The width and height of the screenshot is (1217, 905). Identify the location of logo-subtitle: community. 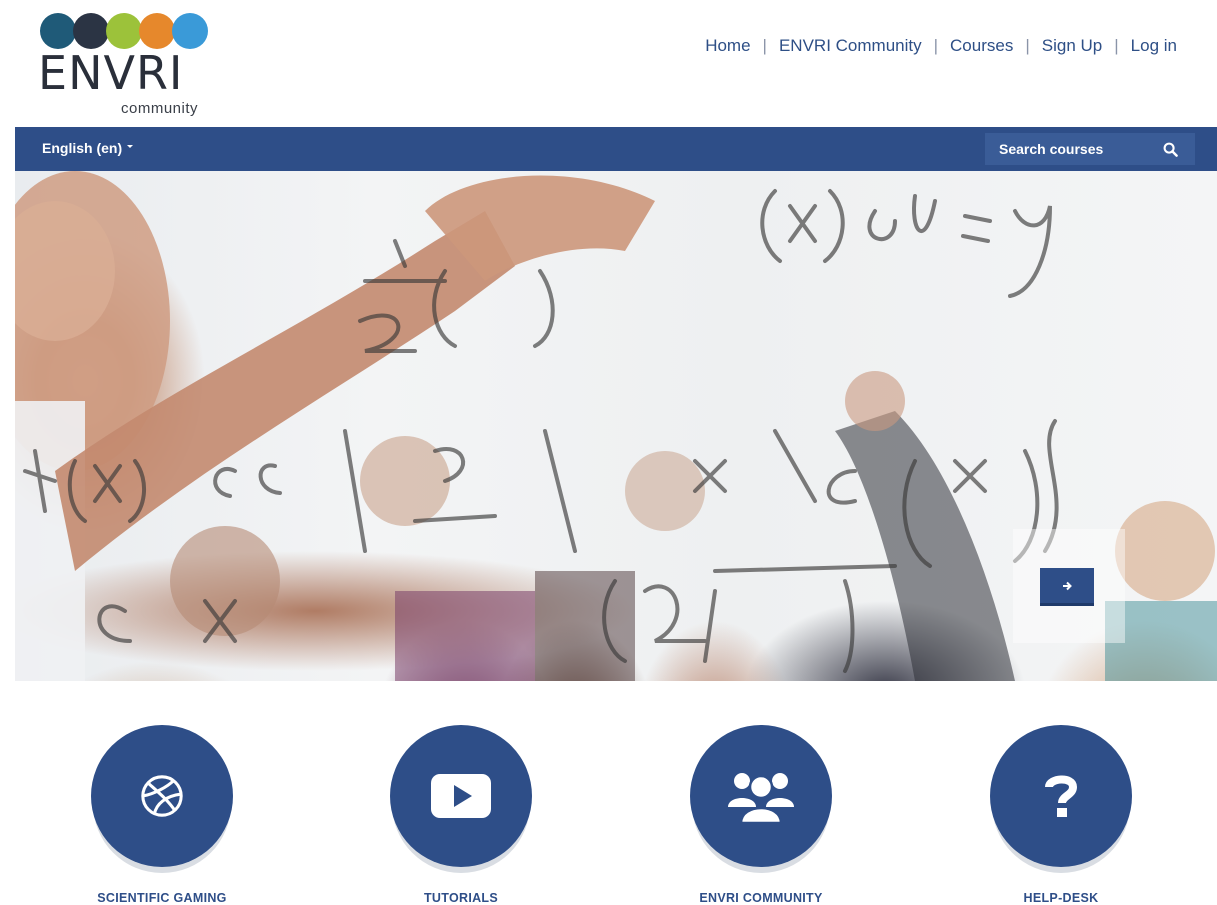
(160, 108).